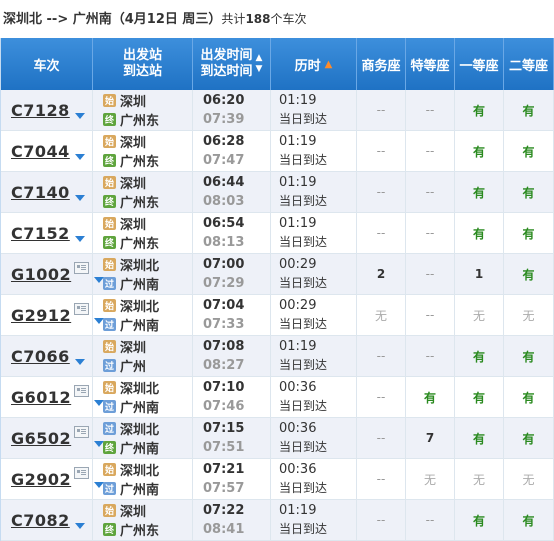 The width and height of the screenshot is (554, 541). I want to click on train-number-link: G6012, so click(41, 397).